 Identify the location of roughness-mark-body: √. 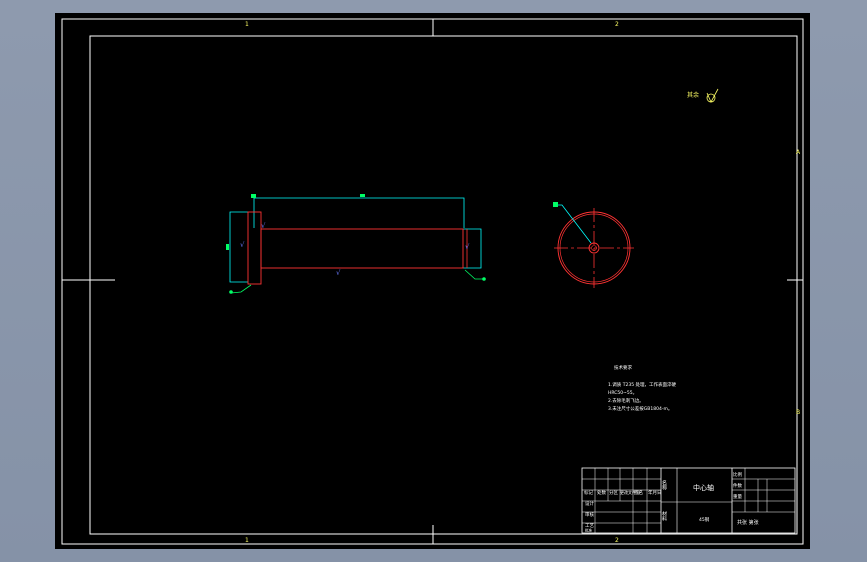
(338, 273).